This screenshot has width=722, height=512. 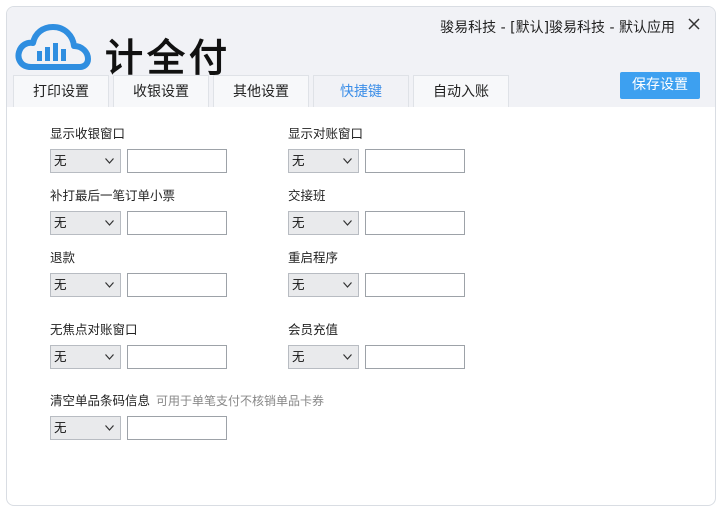 What do you see at coordinates (53, 47) in the screenshot?
I see `cloud-logo-icon` at bounding box center [53, 47].